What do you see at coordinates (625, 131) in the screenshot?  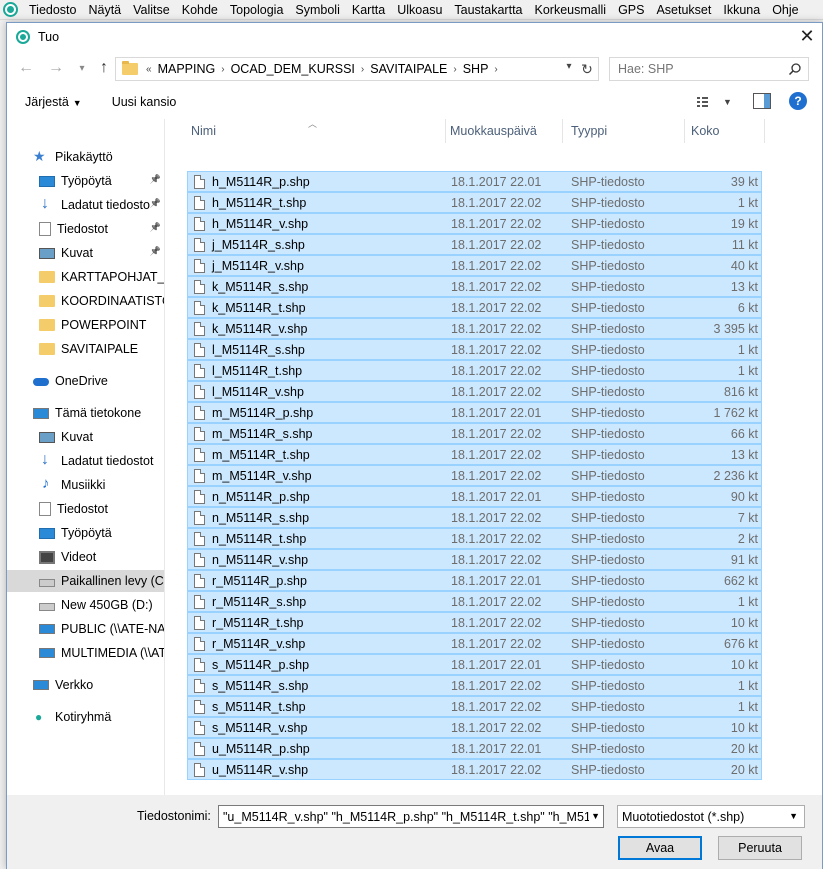 I see `column-header-type: Tyyppi` at bounding box center [625, 131].